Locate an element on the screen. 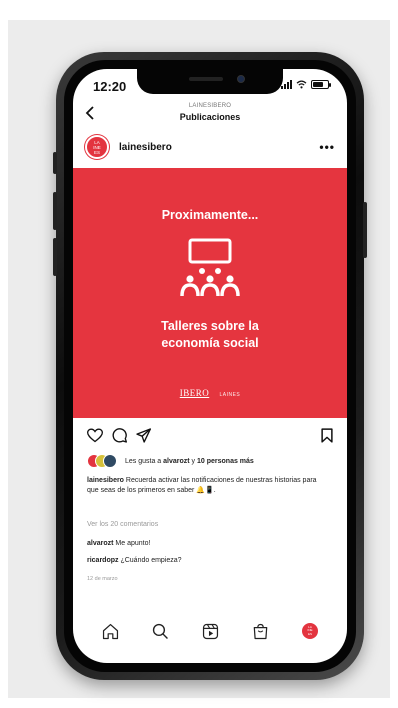  post-author-row: LA INE ES lainesibero ••• is located at coordinates (210, 147).